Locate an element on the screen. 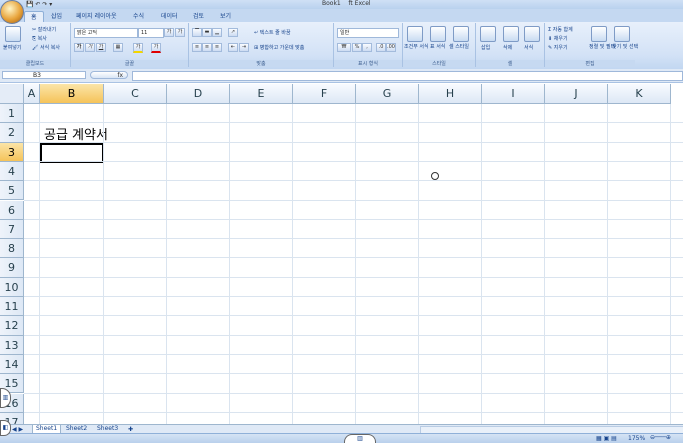  tab-review: 검토 is located at coordinates (198, 16).